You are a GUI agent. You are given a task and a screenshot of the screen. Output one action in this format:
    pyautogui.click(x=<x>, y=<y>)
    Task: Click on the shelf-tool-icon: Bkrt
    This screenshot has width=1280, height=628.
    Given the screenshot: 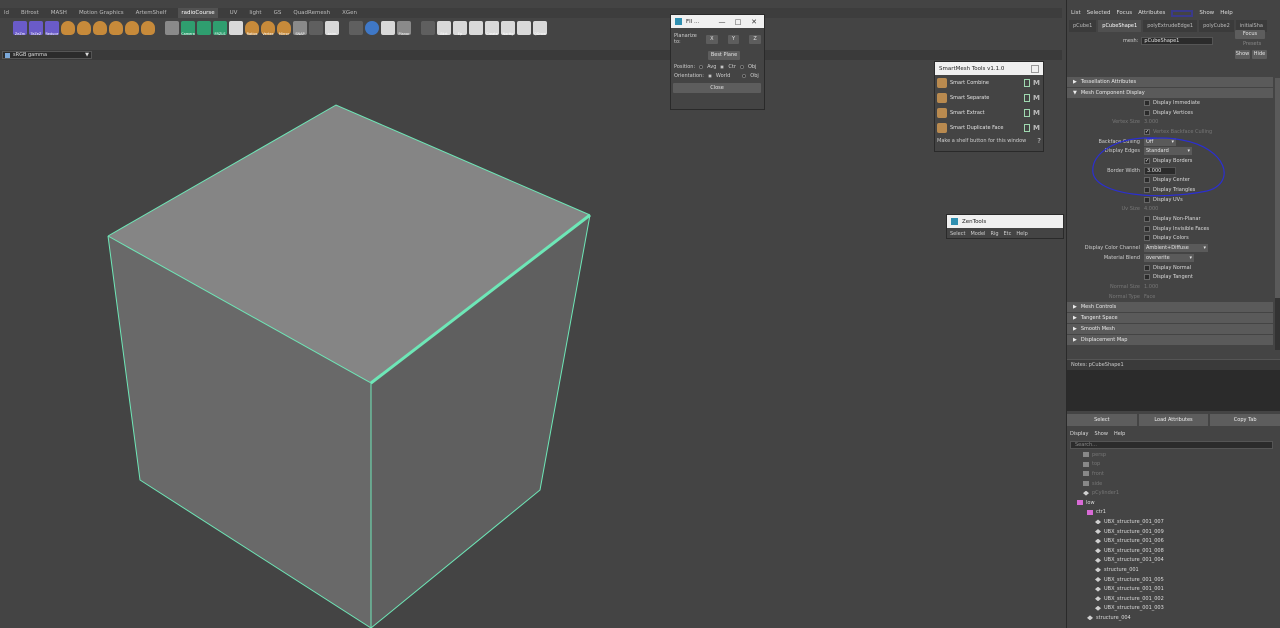 What is the action you would take?
    pyautogui.click(x=444, y=28)
    